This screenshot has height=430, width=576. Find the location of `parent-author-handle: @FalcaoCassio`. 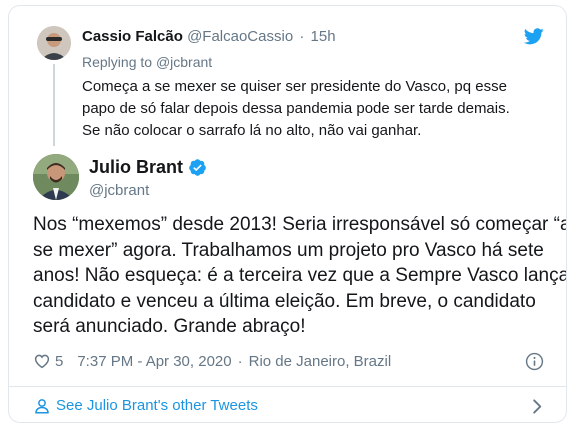

parent-author-handle: @FalcaoCassio is located at coordinates (240, 36).